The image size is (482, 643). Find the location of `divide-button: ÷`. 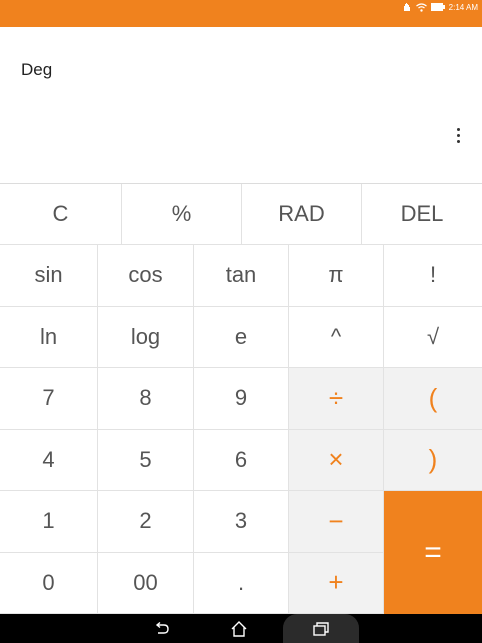

divide-button: ÷ is located at coordinates (336, 399).